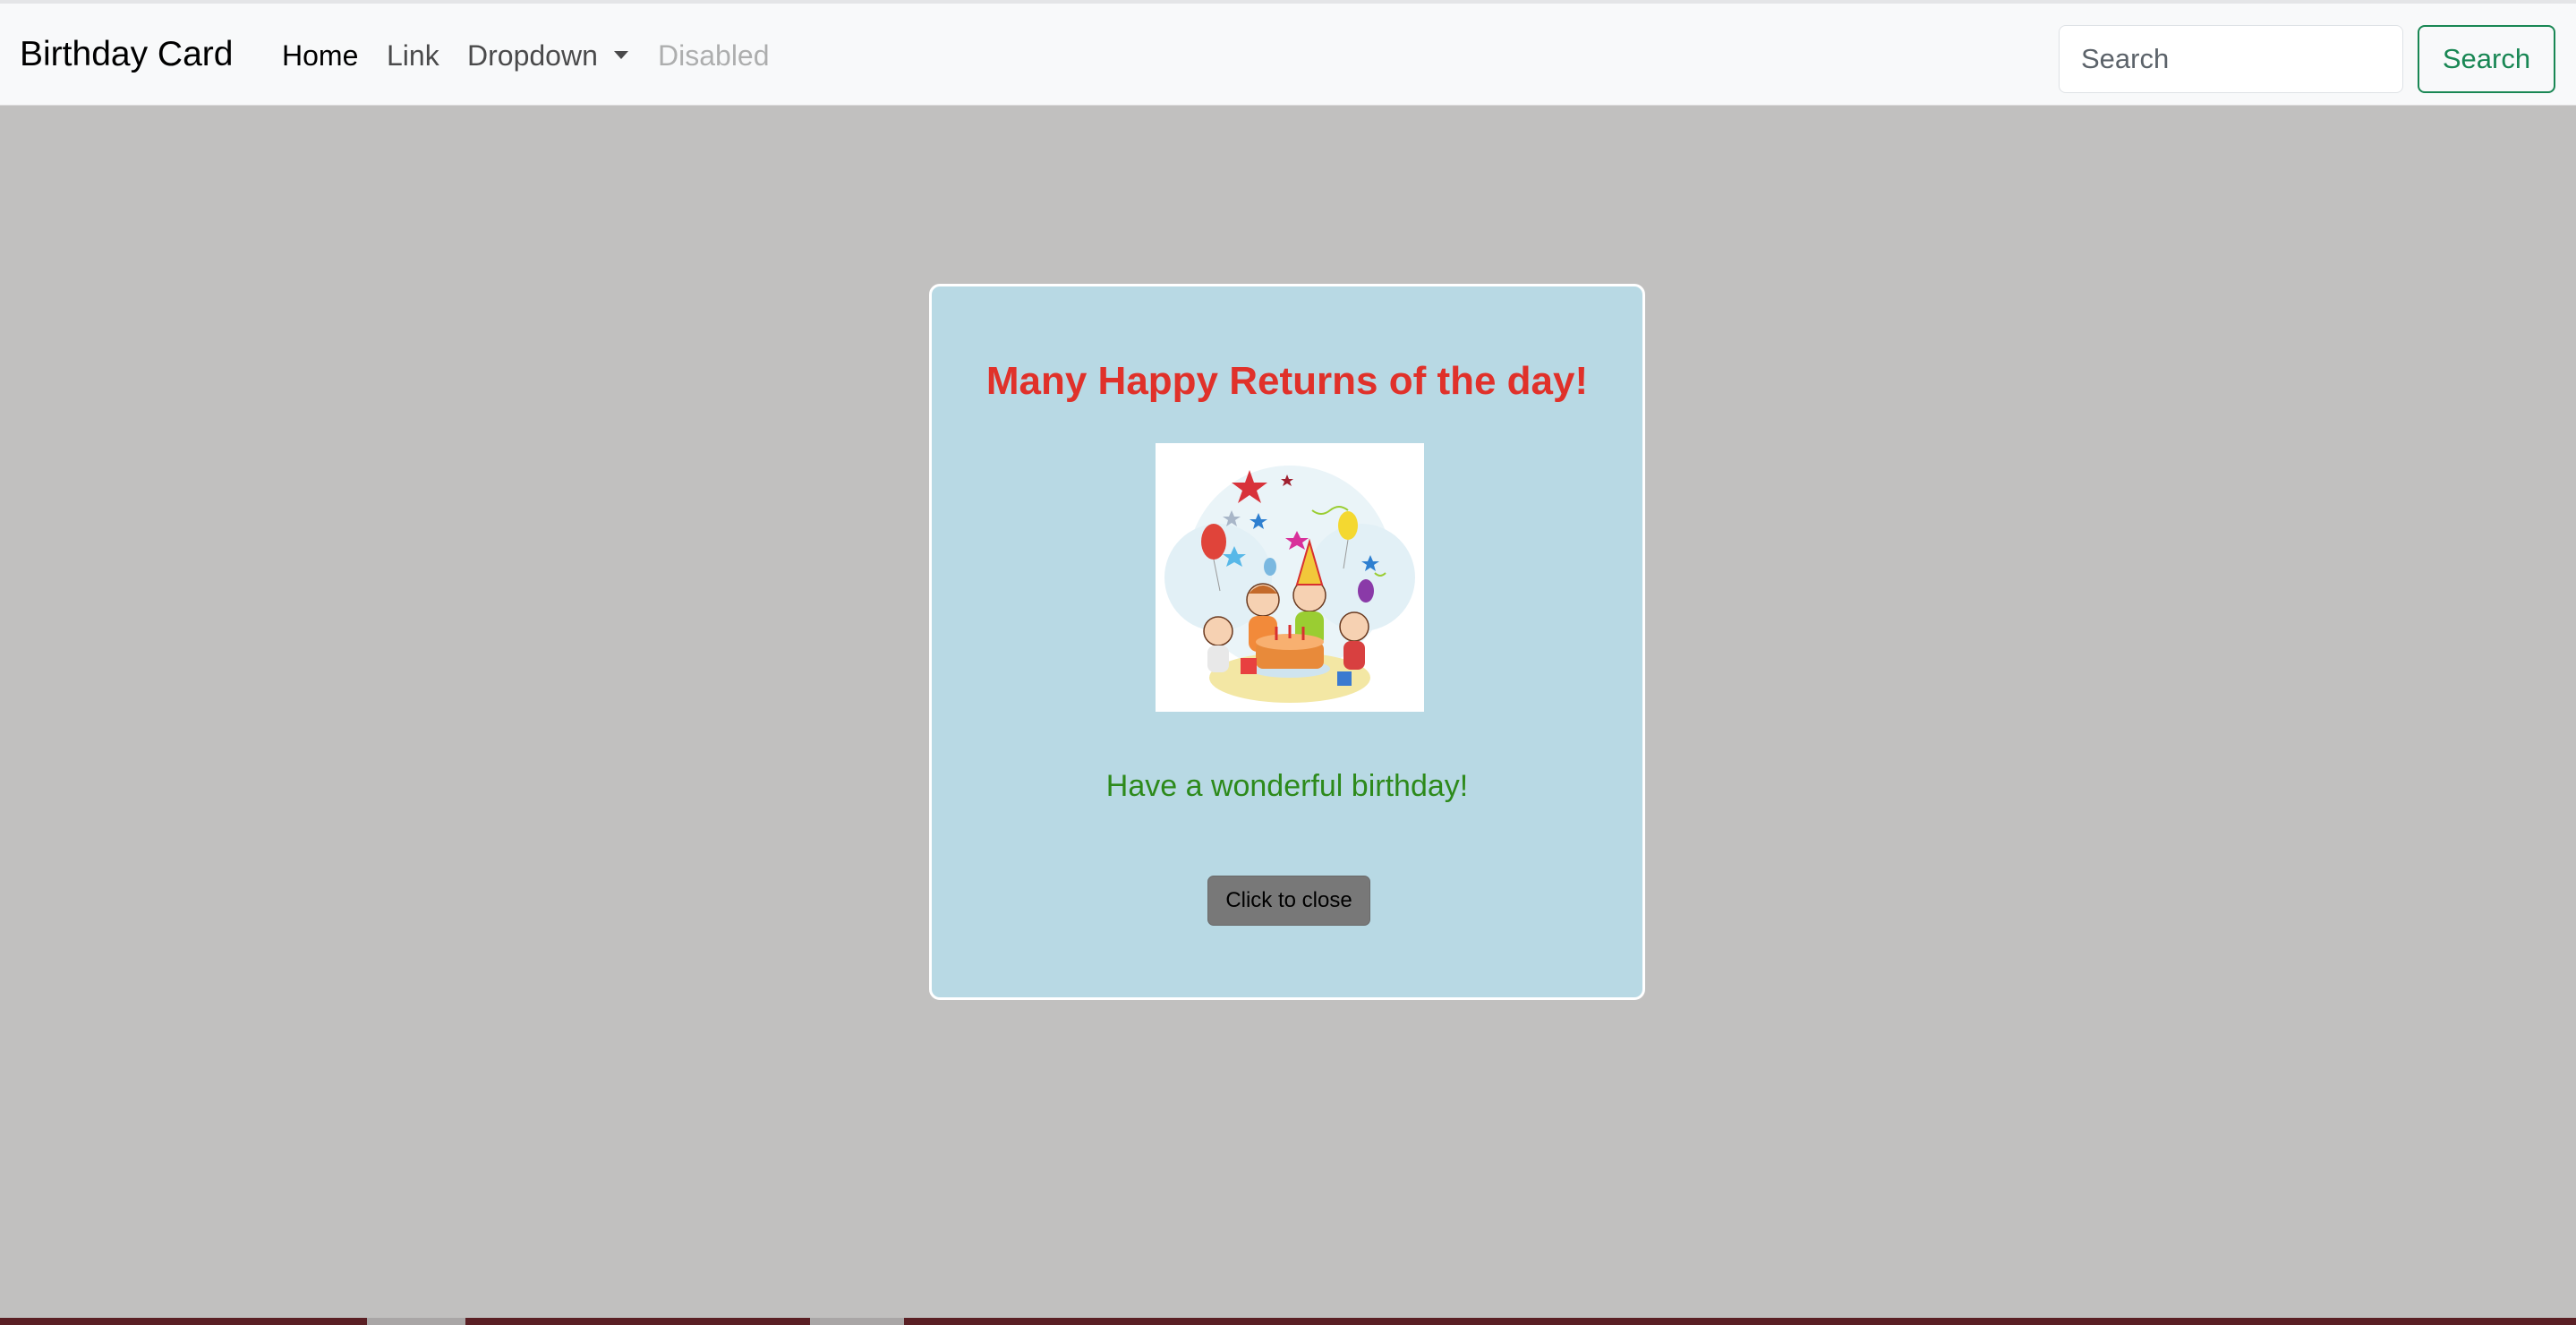  I want to click on nav-home-link: Home, so click(320, 55).